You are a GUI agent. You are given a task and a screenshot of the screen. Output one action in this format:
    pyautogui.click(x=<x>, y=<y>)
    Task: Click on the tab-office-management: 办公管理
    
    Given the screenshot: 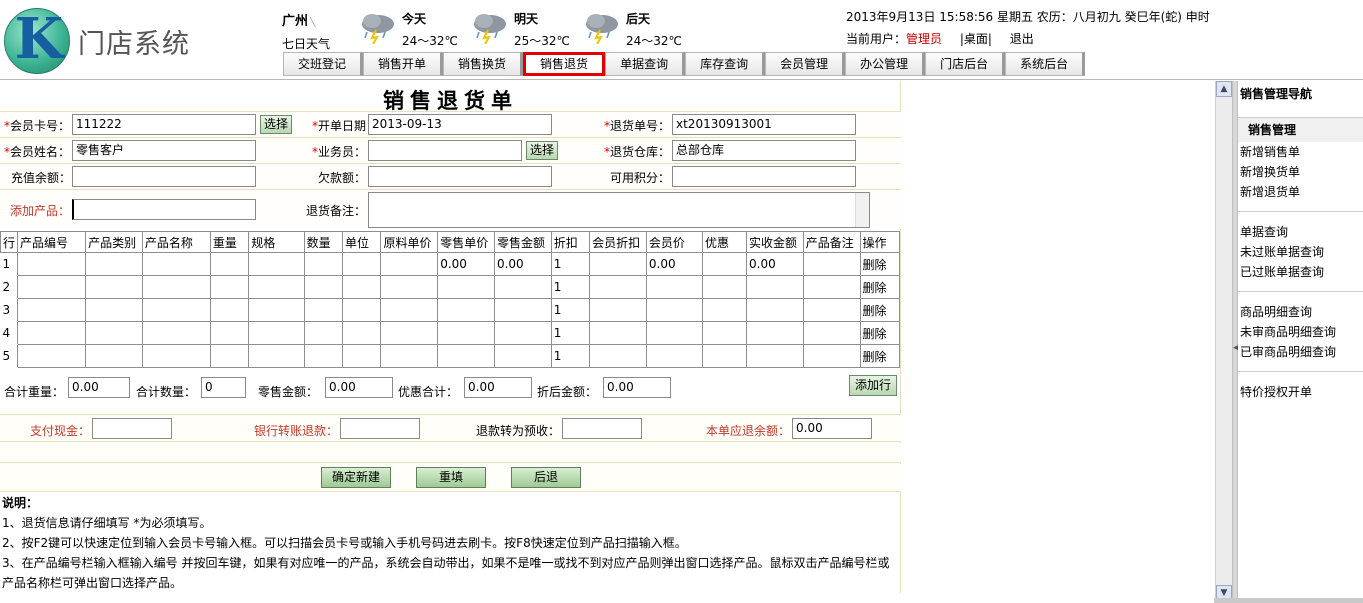 What is the action you would take?
    pyautogui.click(x=885, y=64)
    